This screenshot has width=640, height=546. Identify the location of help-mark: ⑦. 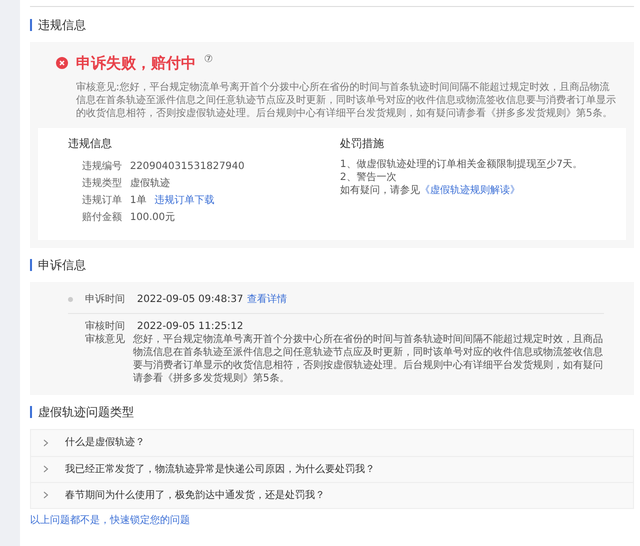
(208, 59).